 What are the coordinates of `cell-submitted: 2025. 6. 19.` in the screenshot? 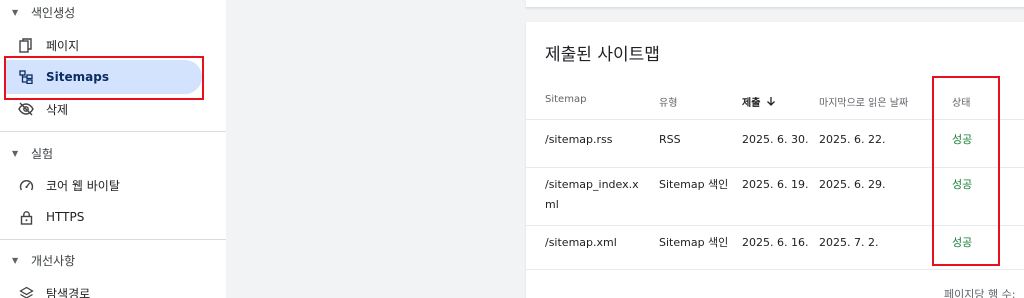 It's located at (775, 184).